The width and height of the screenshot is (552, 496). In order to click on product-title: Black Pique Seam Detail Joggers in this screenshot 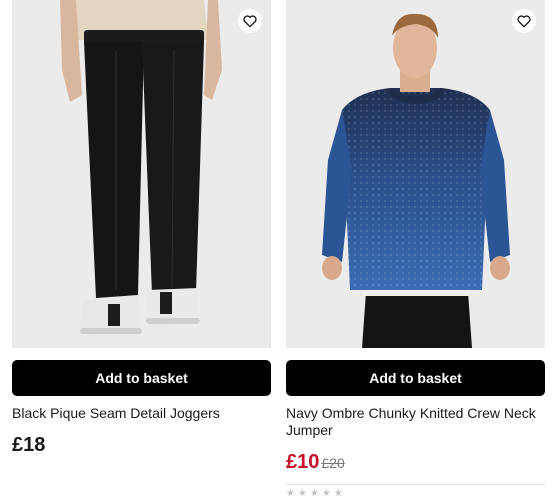, I will do `click(141, 413)`.